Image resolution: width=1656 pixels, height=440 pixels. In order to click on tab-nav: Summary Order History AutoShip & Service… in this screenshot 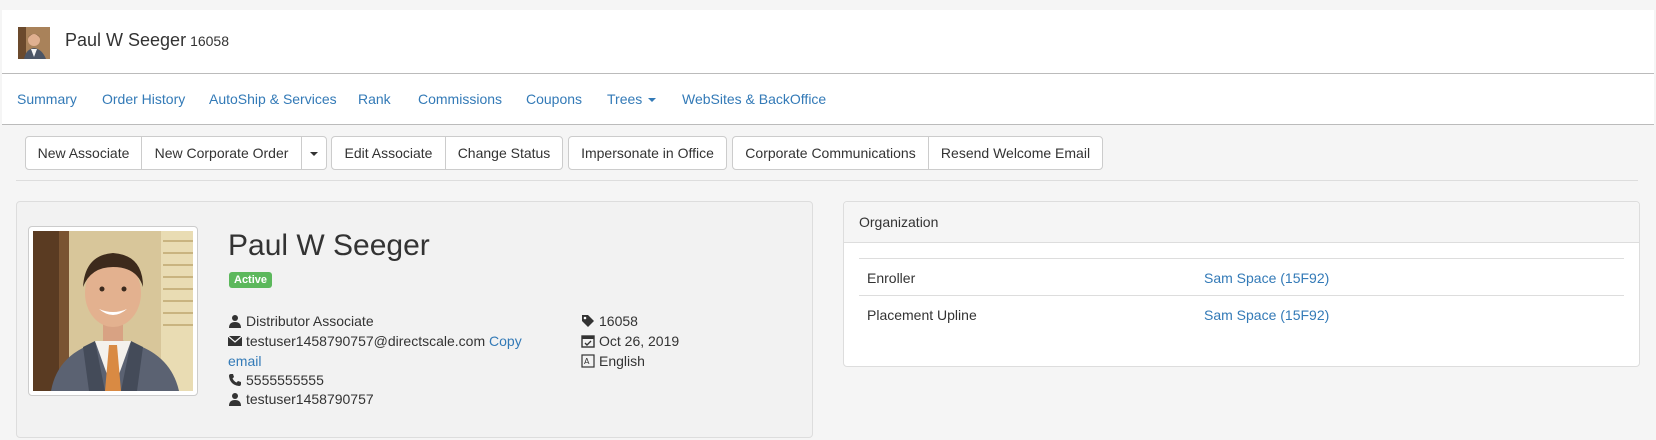, I will do `click(828, 99)`.